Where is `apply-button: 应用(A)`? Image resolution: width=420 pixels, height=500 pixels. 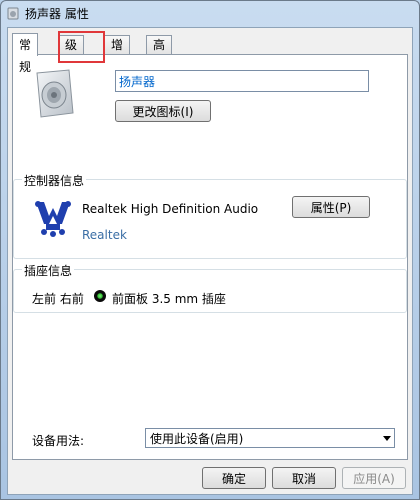
apply-button: 应用(A) is located at coordinates (374, 478).